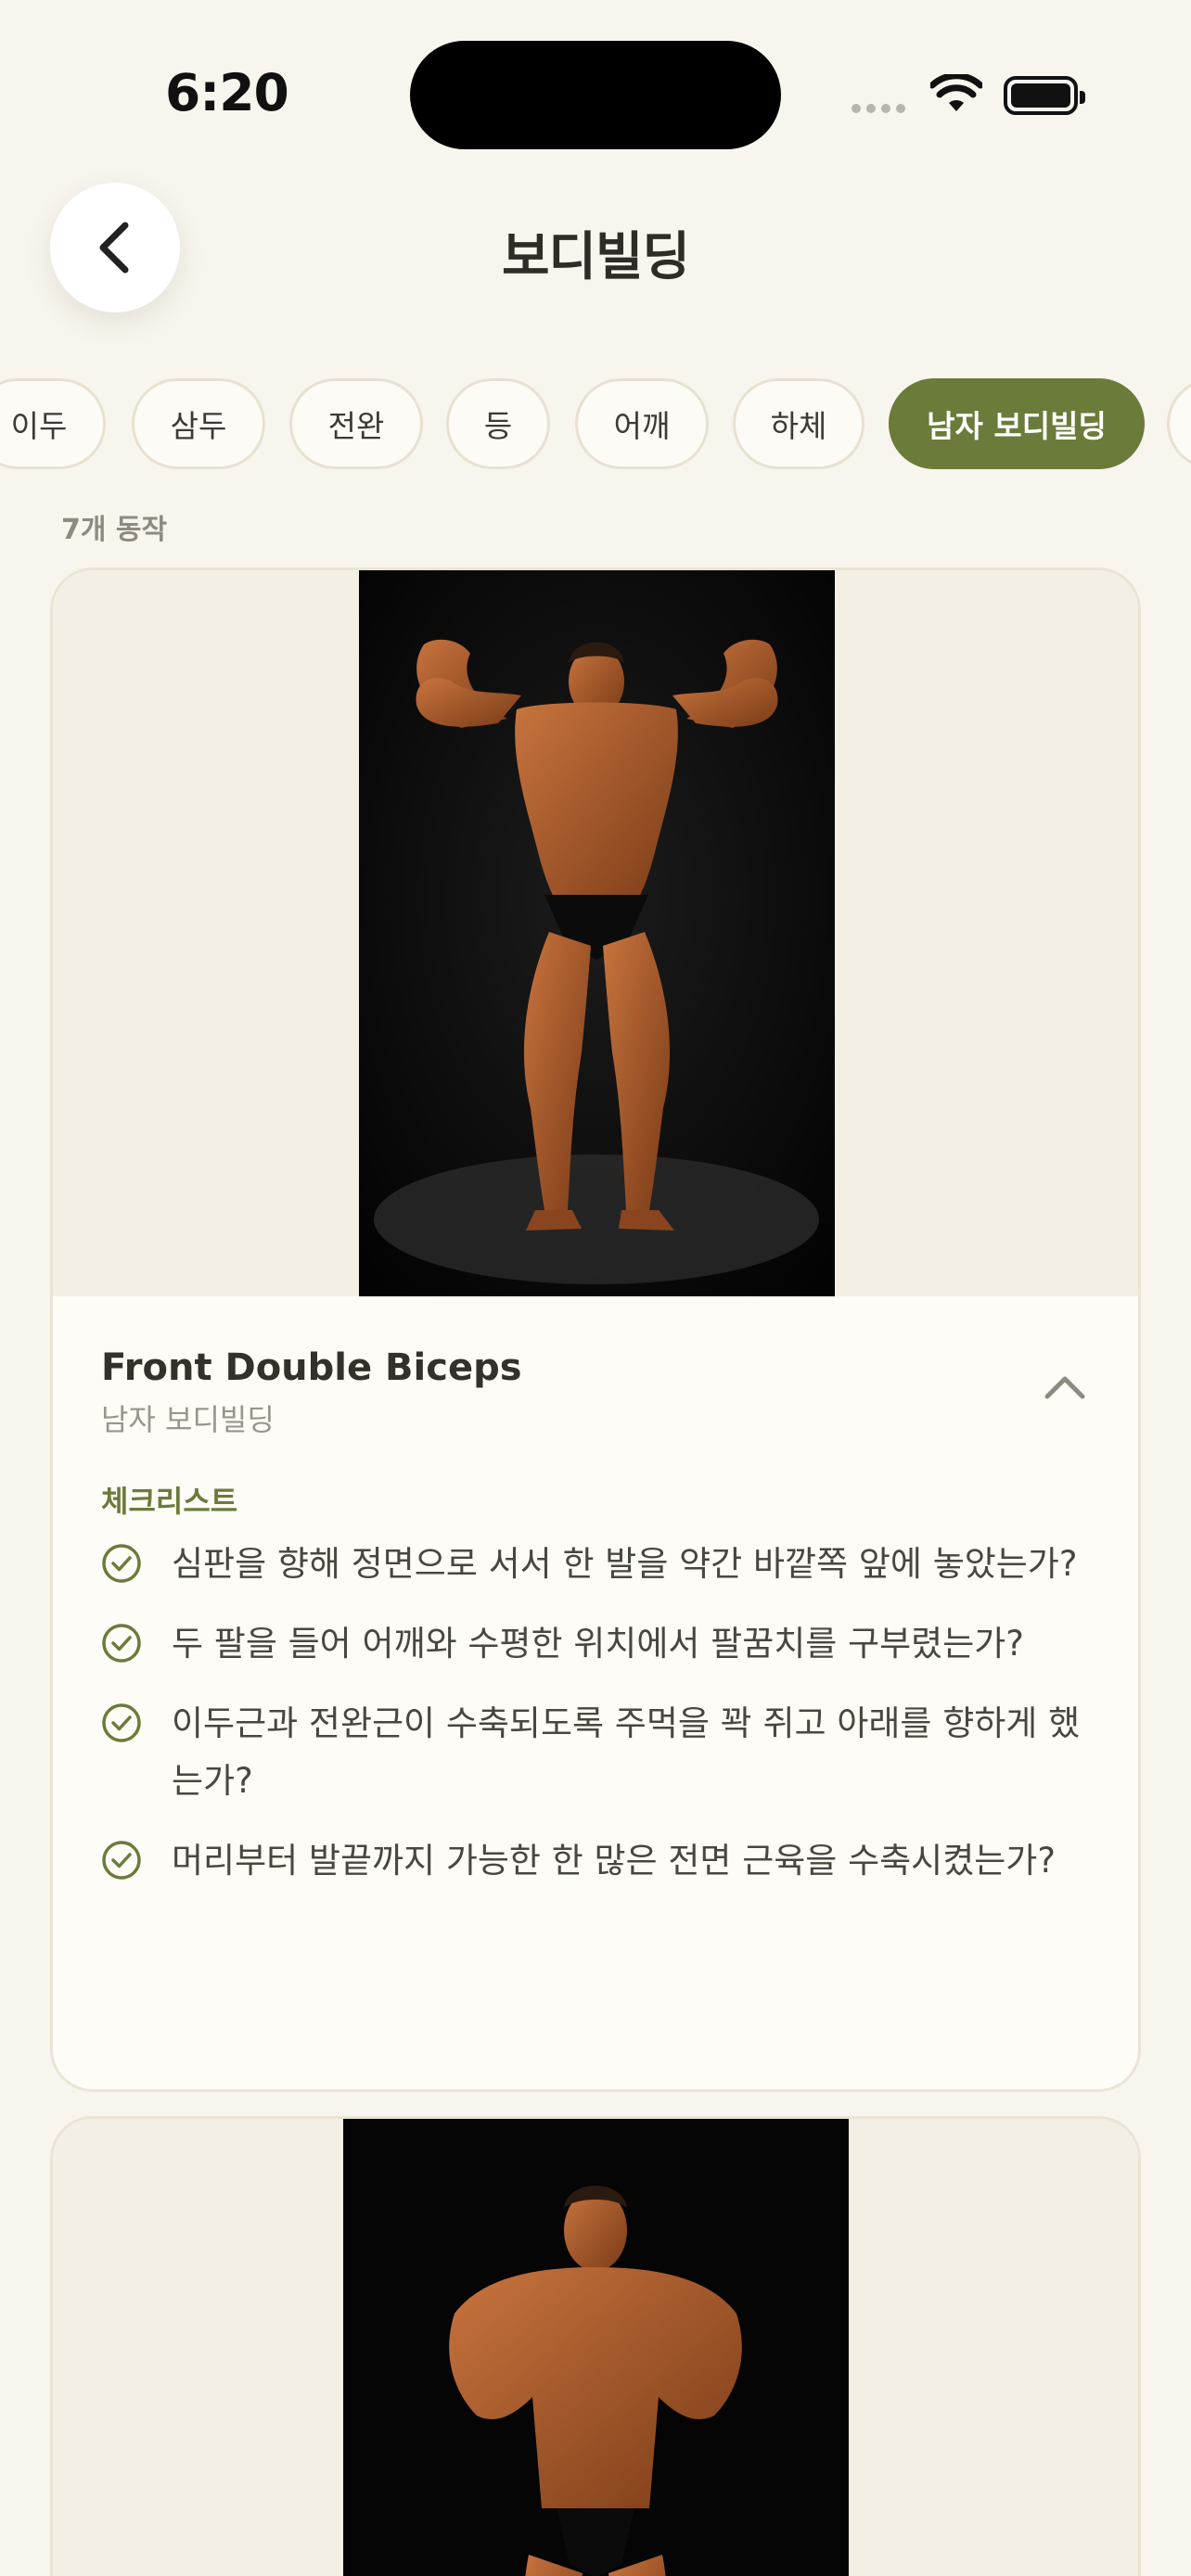 The image size is (1191, 2576). What do you see at coordinates (956, 92) in the screenshot?
I see `wifi-icon` at bounding box center [956, 92].